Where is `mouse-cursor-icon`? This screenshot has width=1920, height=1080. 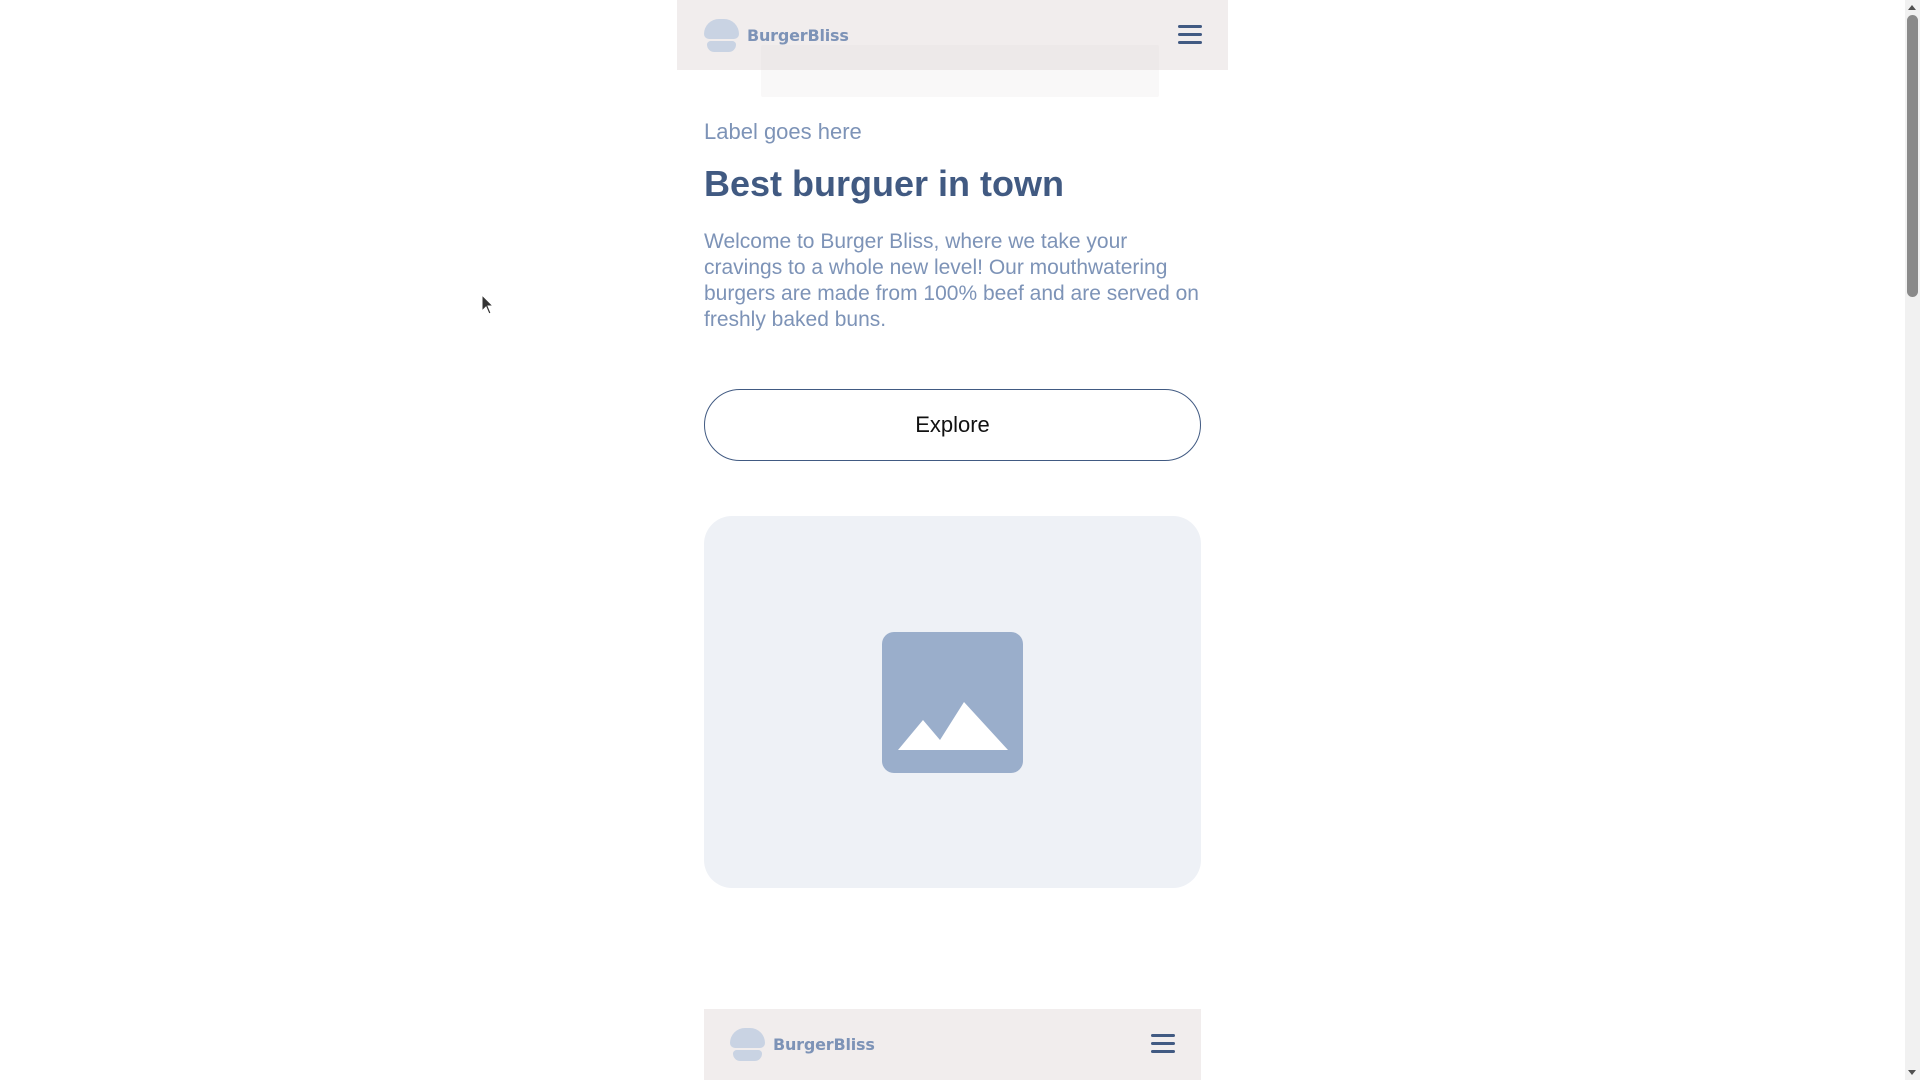 mouse-cursor-icon is located at coordinates (488, 304).